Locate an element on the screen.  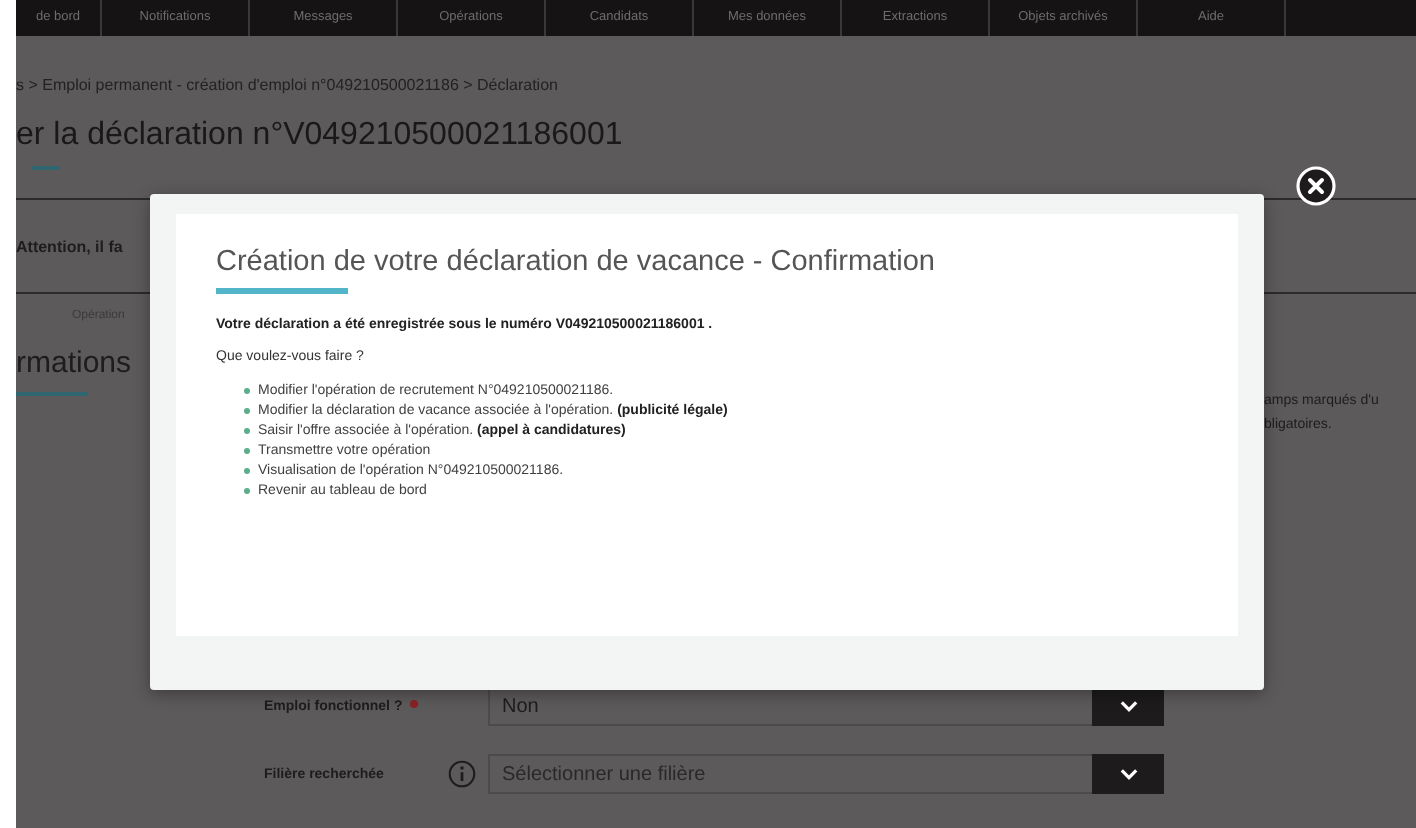
close-icon is located at coordinates (1316, 186).